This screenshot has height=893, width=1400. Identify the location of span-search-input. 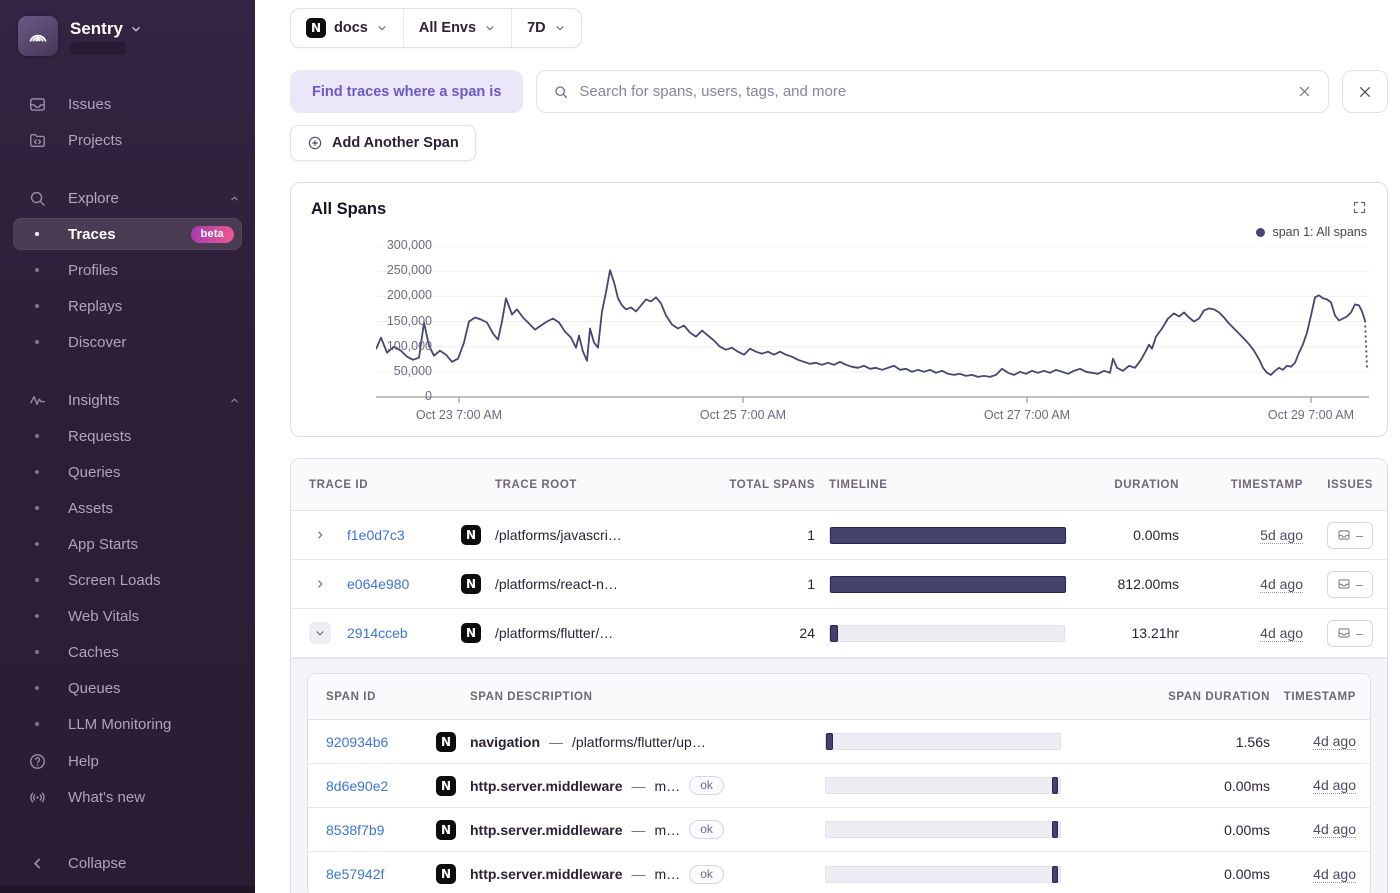
(933, 91).